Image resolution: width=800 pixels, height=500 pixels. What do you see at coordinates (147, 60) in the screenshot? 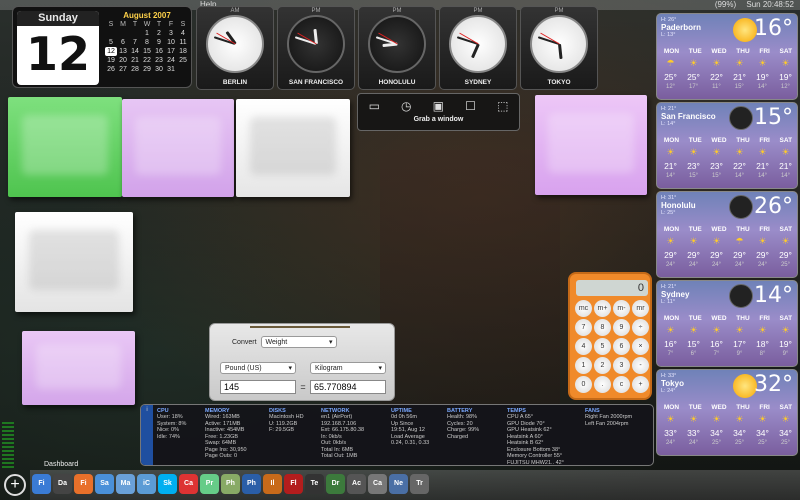
I see `calendar-date: 22` at bounding box center [147, 60].